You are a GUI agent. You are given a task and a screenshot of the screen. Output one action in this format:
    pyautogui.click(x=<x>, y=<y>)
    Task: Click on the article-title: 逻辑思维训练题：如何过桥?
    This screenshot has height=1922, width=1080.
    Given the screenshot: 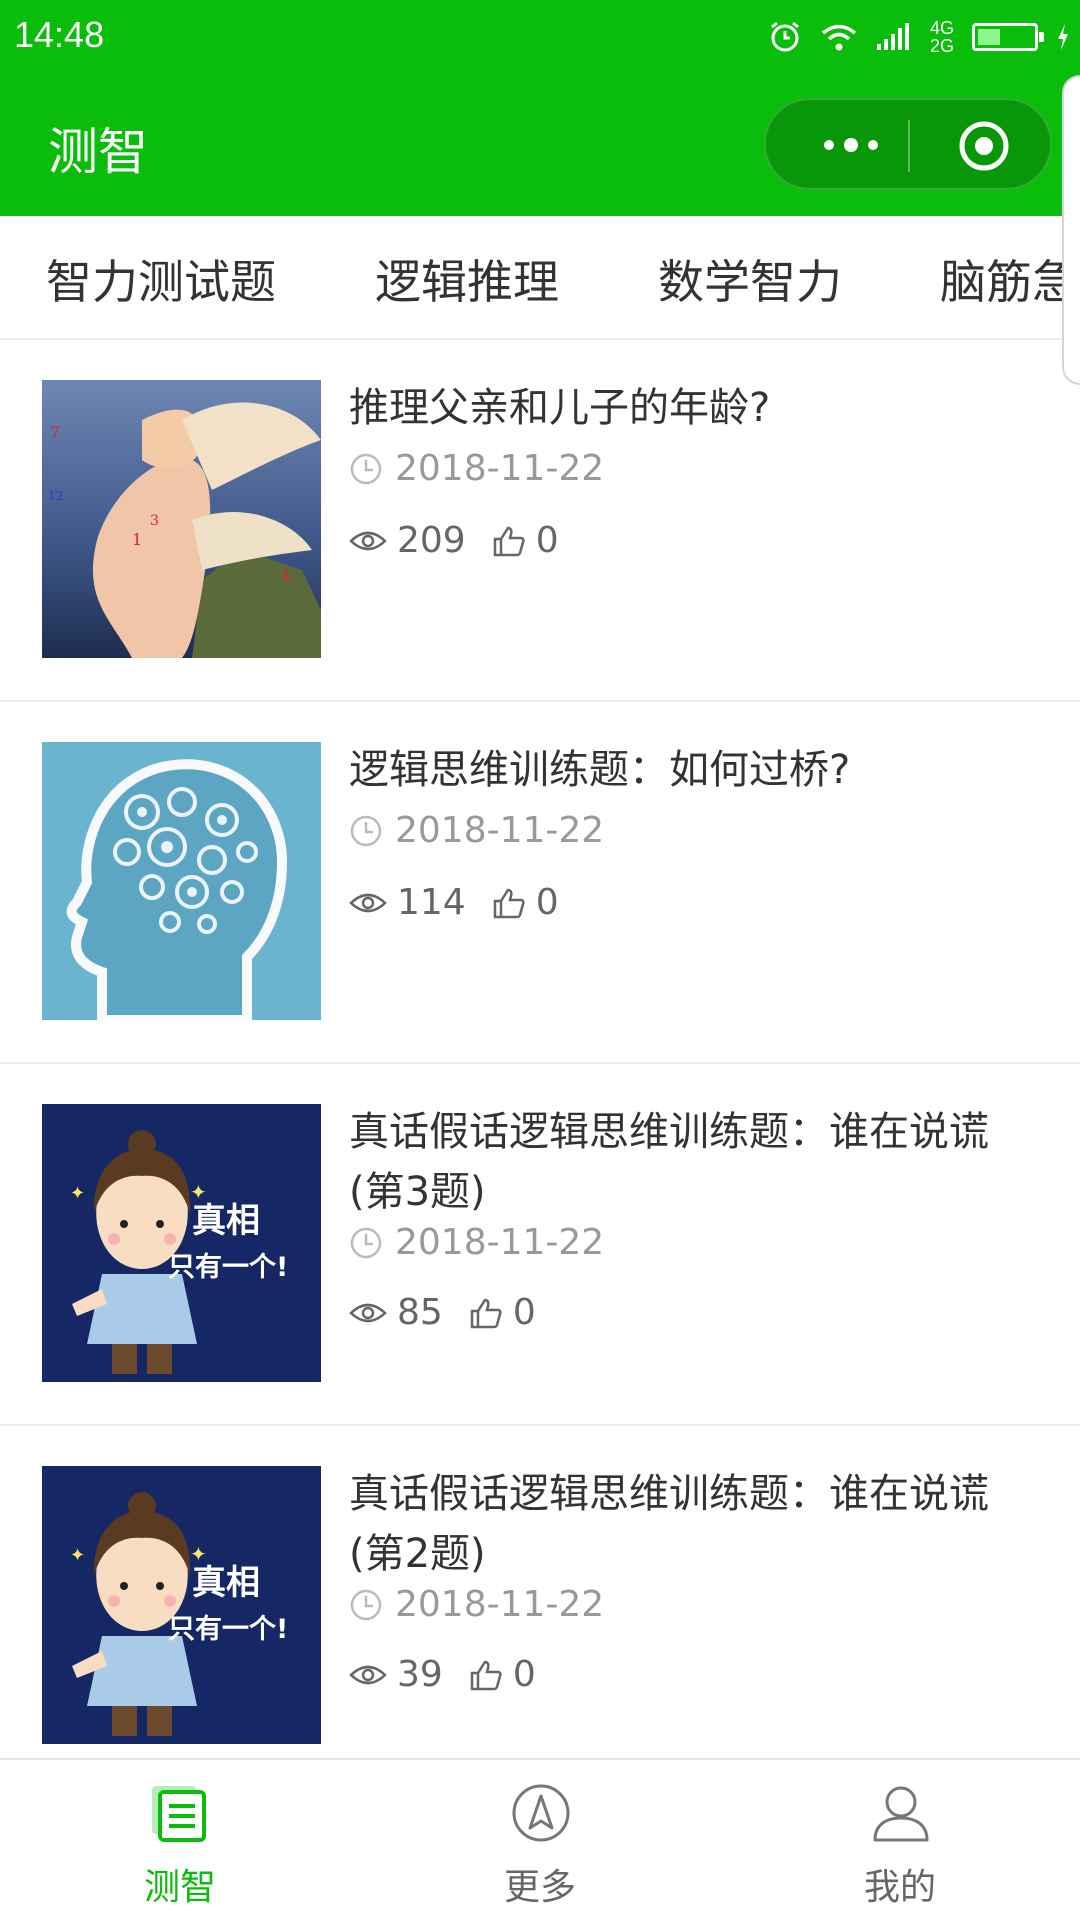 What is the action you would take?
    pyautogui.click(x=600, y=770)
    